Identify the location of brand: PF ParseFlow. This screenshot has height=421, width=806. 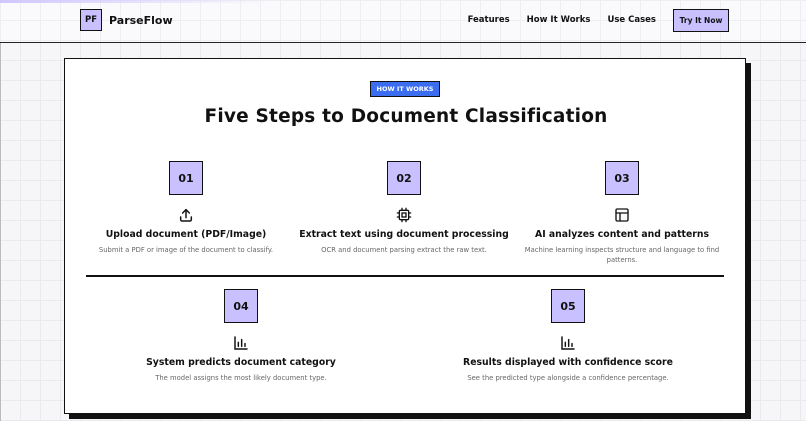
(126, 20).